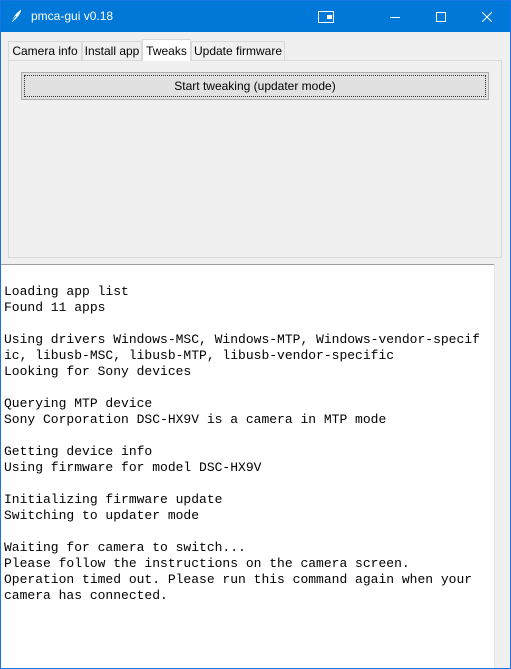 This screenshot has width=511, height=669. I want to click on tab-update-firmware: Update firmware, so click(238, 50).